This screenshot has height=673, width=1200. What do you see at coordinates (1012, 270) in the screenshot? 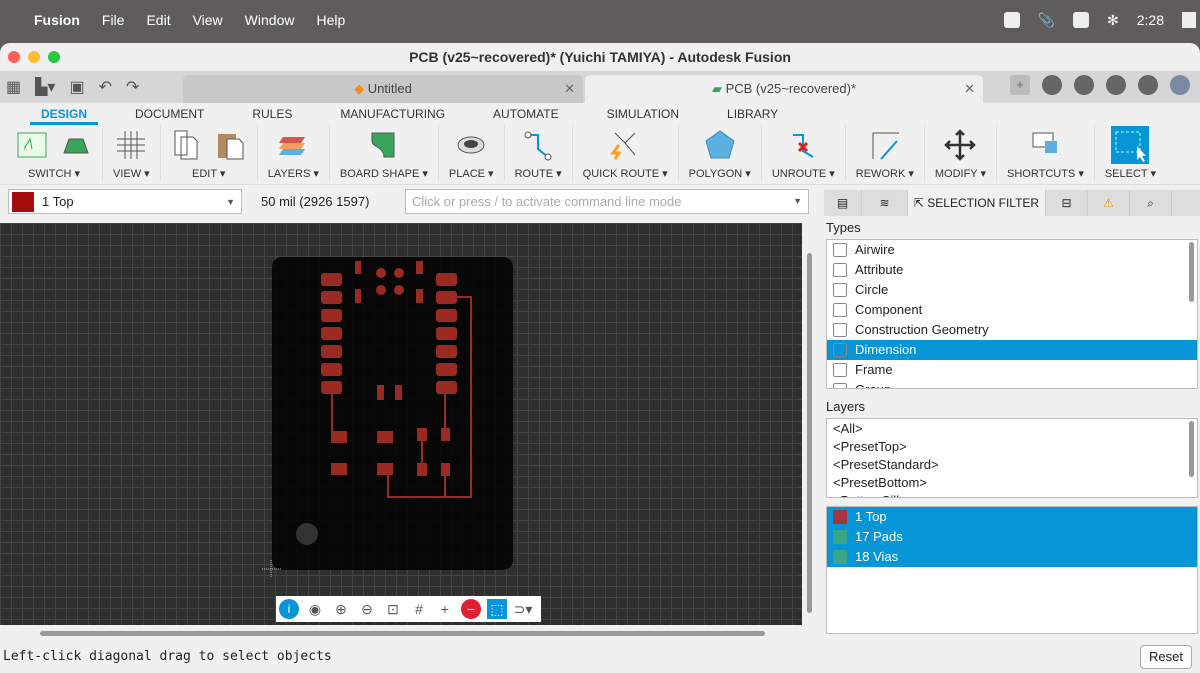
I see `type-item: Attribute` at bounding box center [1012, 270].